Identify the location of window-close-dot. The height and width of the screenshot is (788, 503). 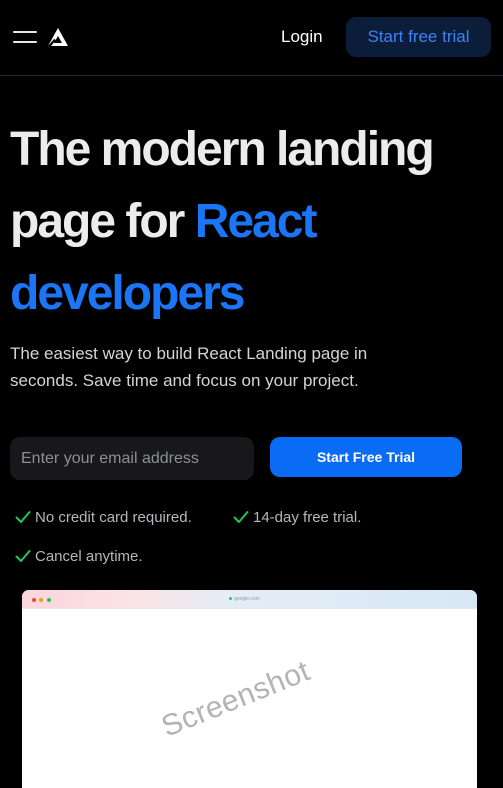
(34, 600).